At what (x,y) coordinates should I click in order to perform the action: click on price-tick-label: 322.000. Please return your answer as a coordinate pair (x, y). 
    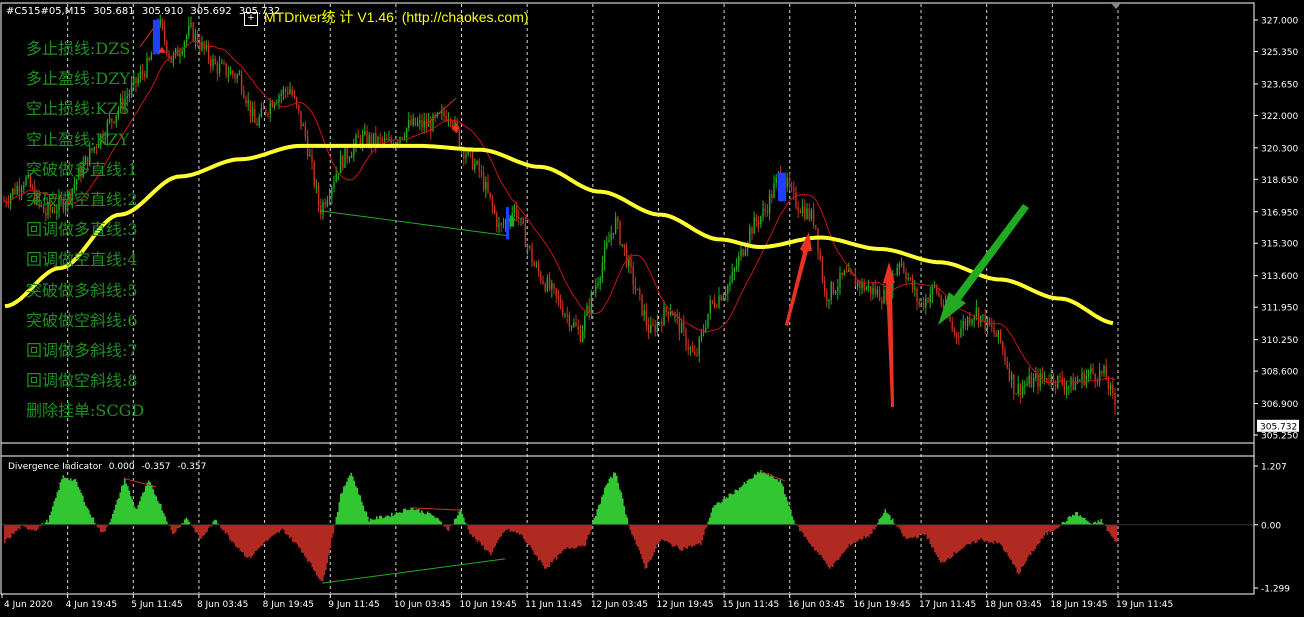
    Looking at the image, I should click on (1279, 117).